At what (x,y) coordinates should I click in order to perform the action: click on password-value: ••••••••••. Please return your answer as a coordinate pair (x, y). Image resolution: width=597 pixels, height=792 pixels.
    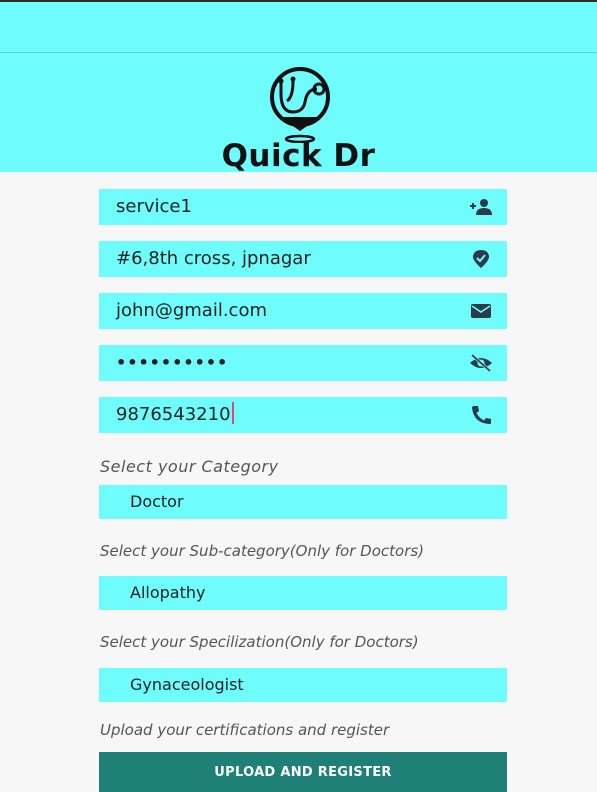
    Looking at the image, I should click on (172, 362).